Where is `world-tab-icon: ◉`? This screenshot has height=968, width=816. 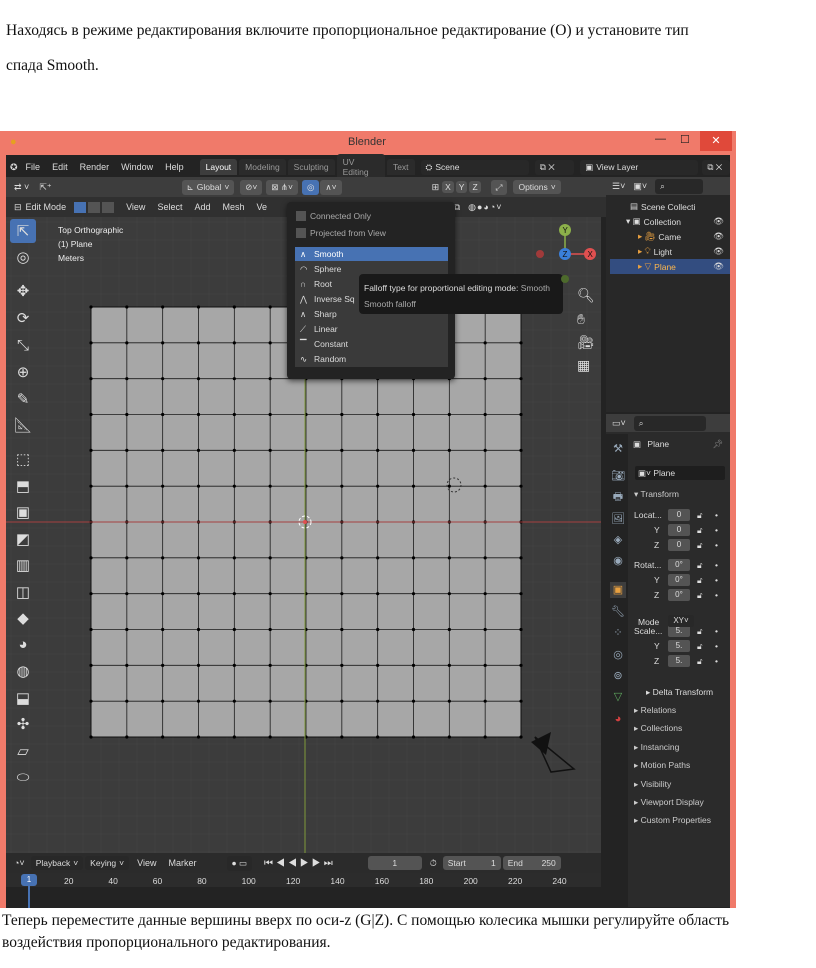 world-tab-icon: ◉ is located at coordinates (618, 561).